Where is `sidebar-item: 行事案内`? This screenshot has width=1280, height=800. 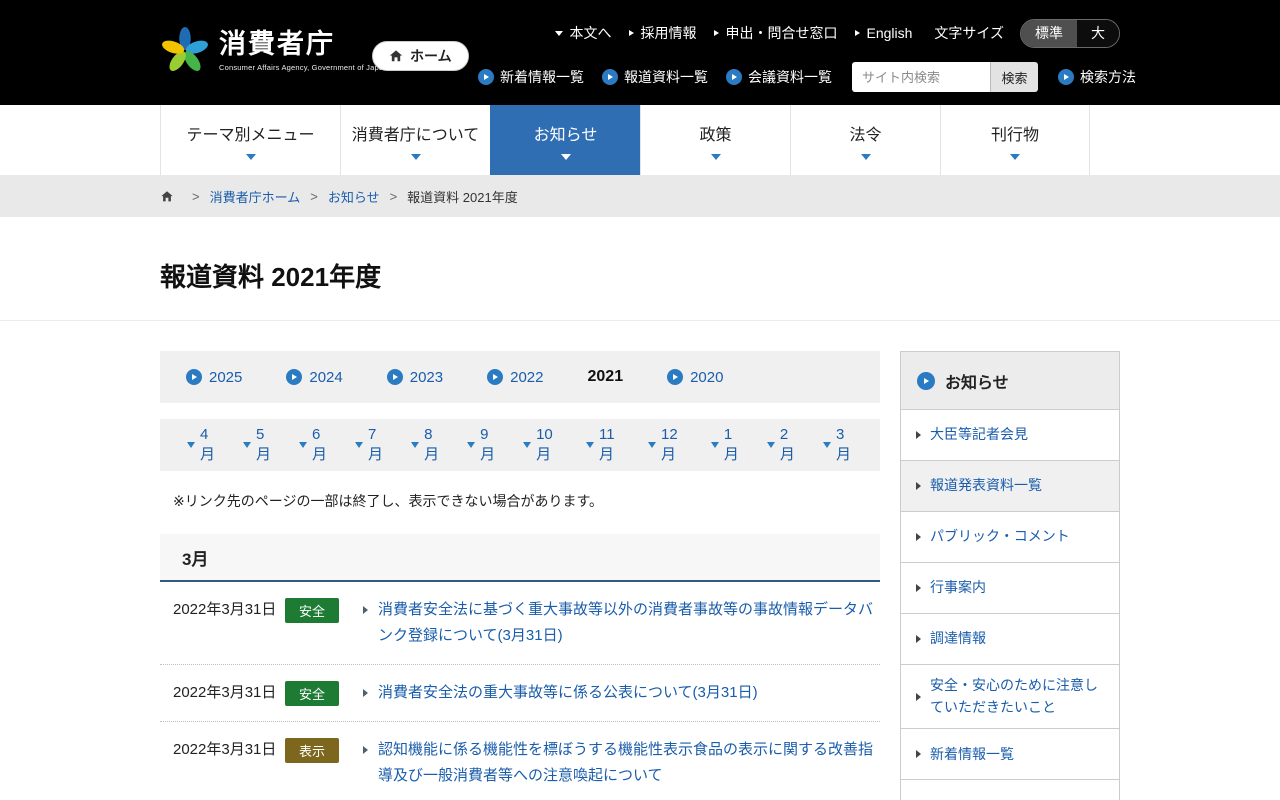
sidebar-item: 行事案内 is located at coordinates (1010, 588).